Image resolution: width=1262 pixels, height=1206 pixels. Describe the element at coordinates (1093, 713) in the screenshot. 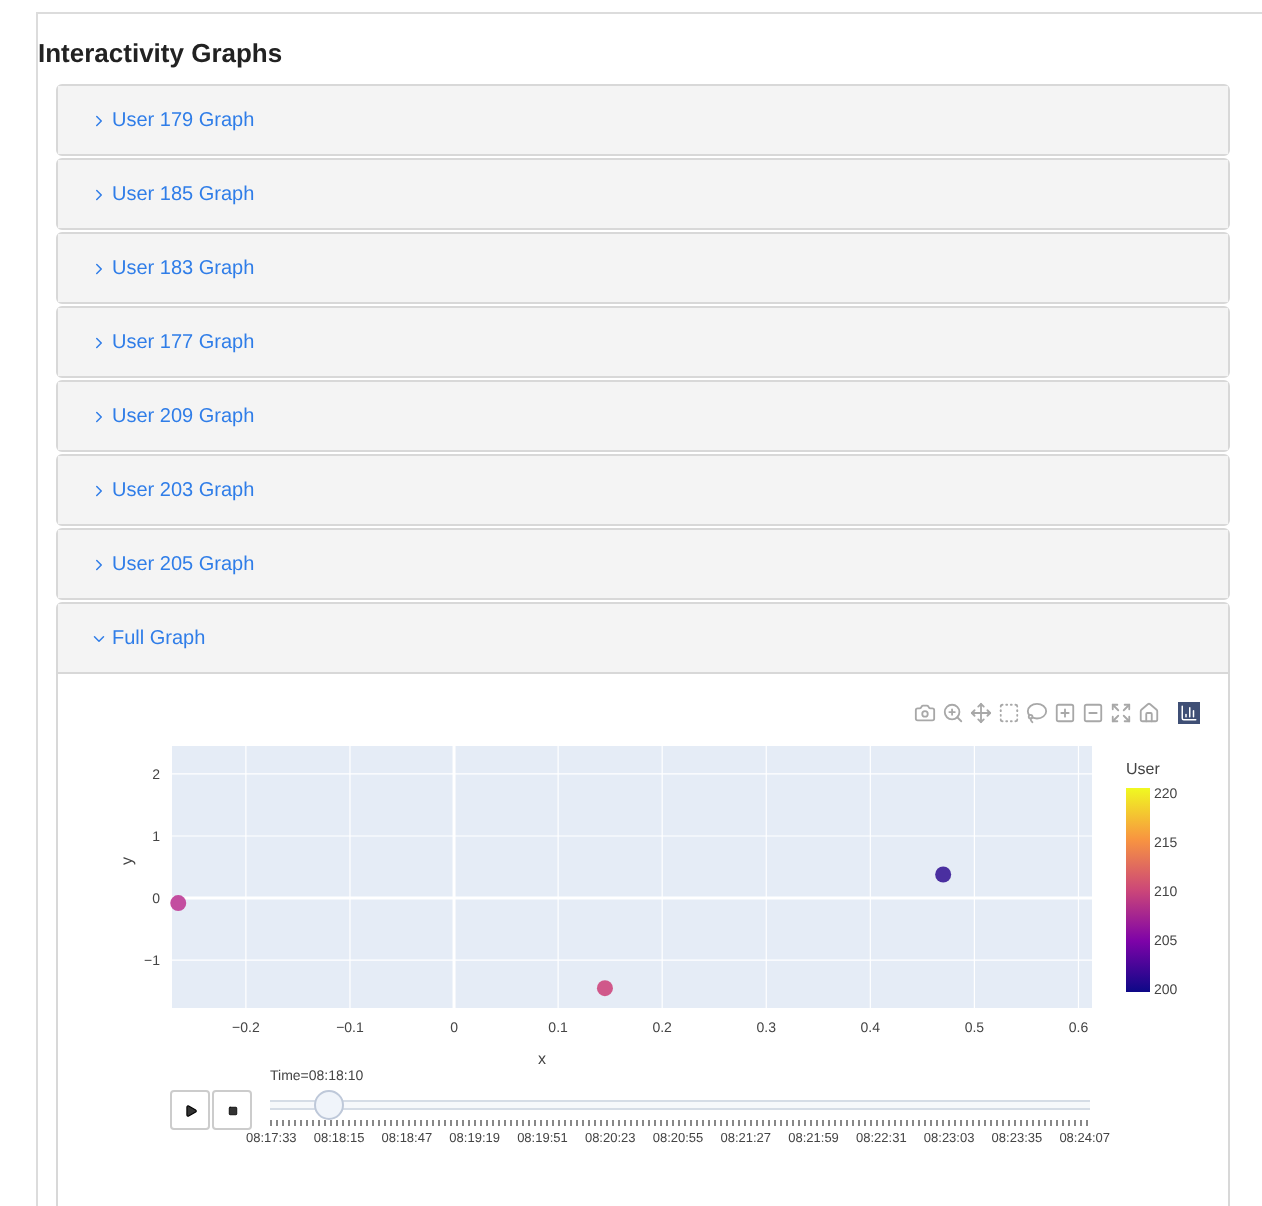

I see `zoom-out-icon` at that location.